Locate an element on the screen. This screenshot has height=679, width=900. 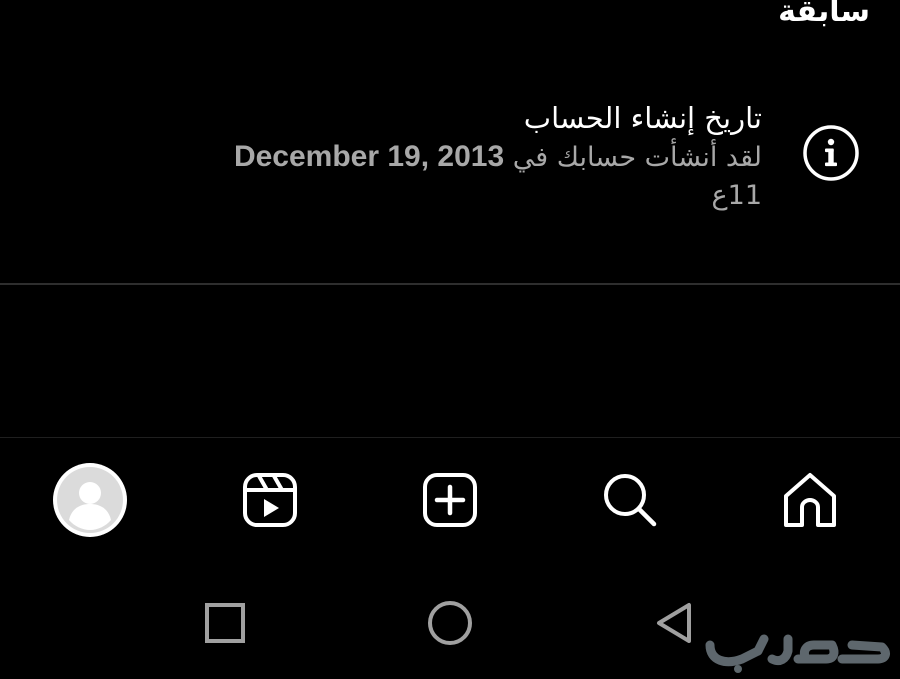
search-icon is located at coordinates (630, 500).